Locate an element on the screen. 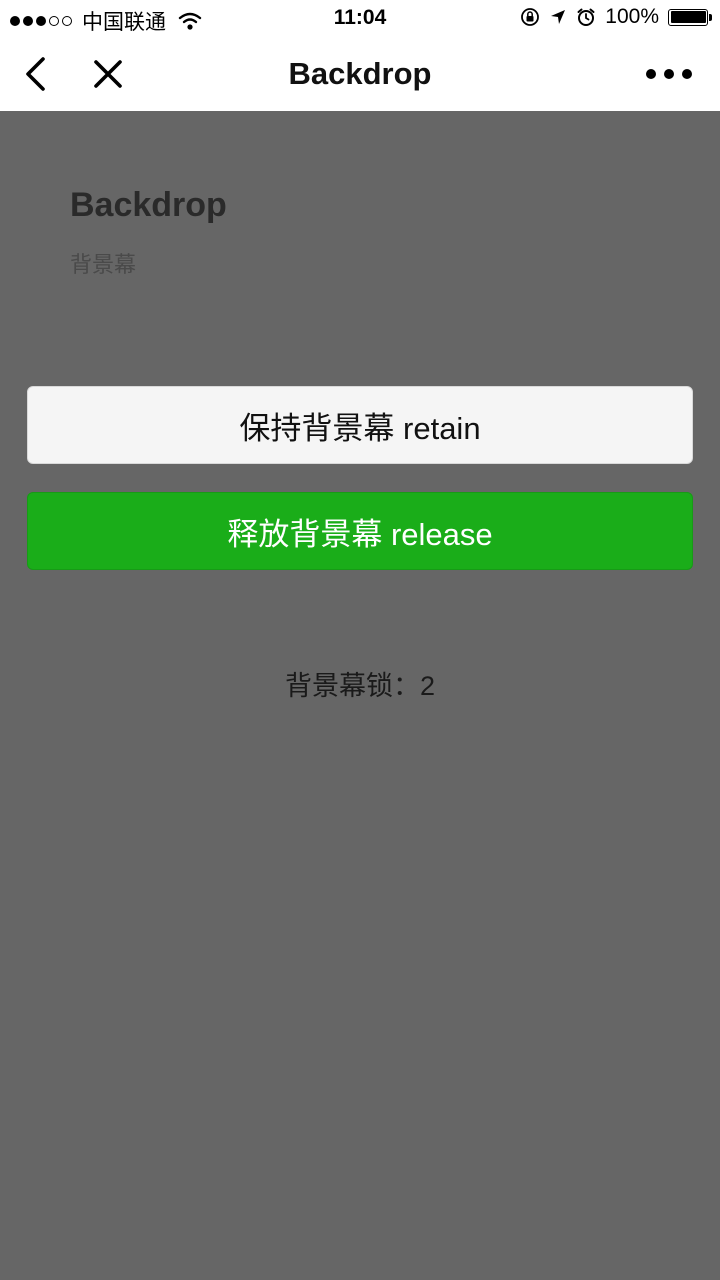  page-description: 背景幕 is located at coordinates (103, 264).